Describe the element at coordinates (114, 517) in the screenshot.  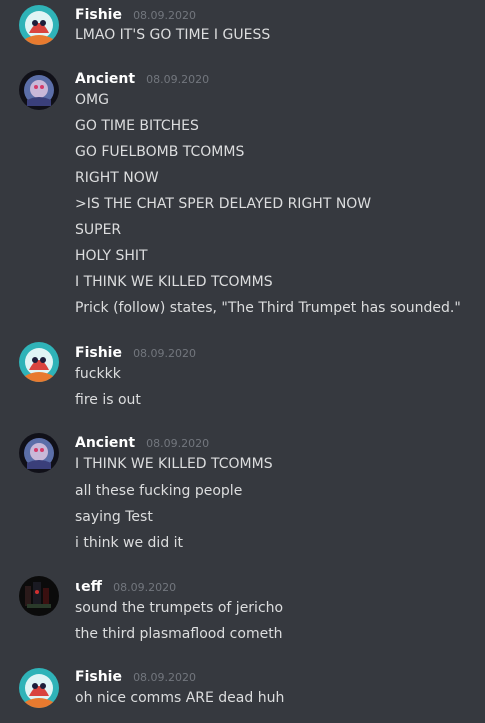
I see `message-text: saying Test` at that location.